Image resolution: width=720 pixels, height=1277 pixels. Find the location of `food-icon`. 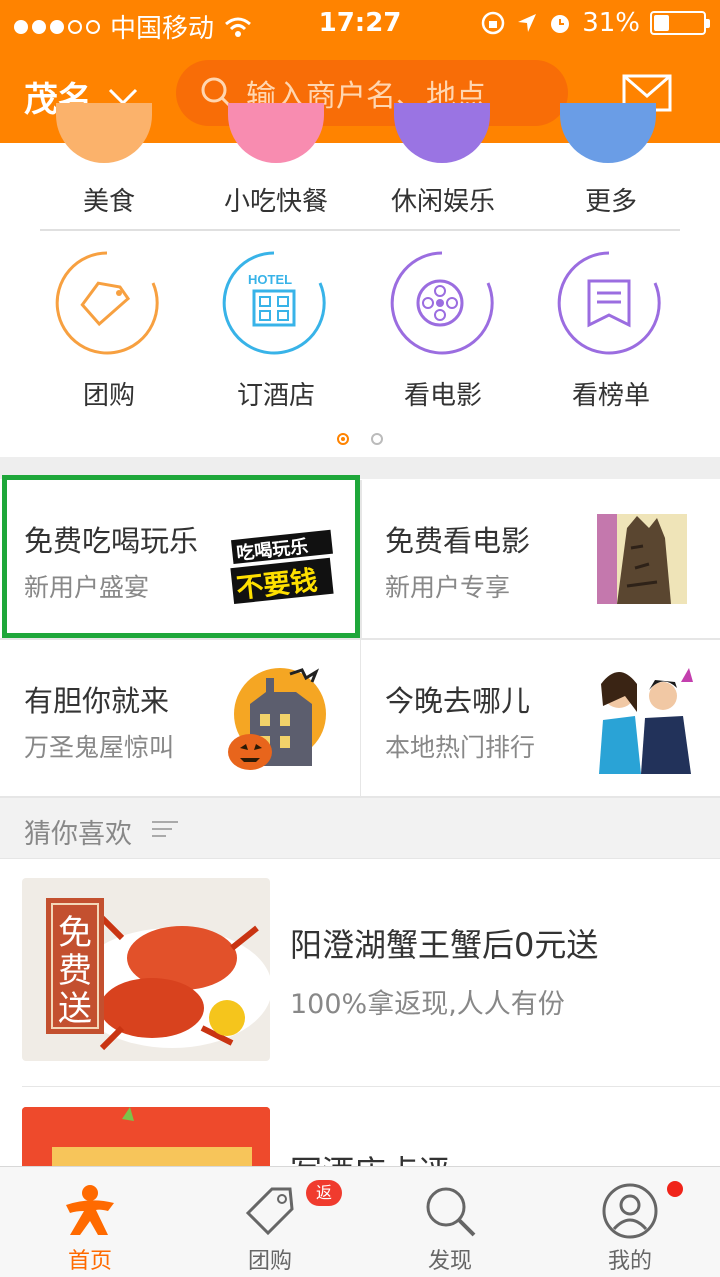

food-icon is located at coordinates (104, 133).